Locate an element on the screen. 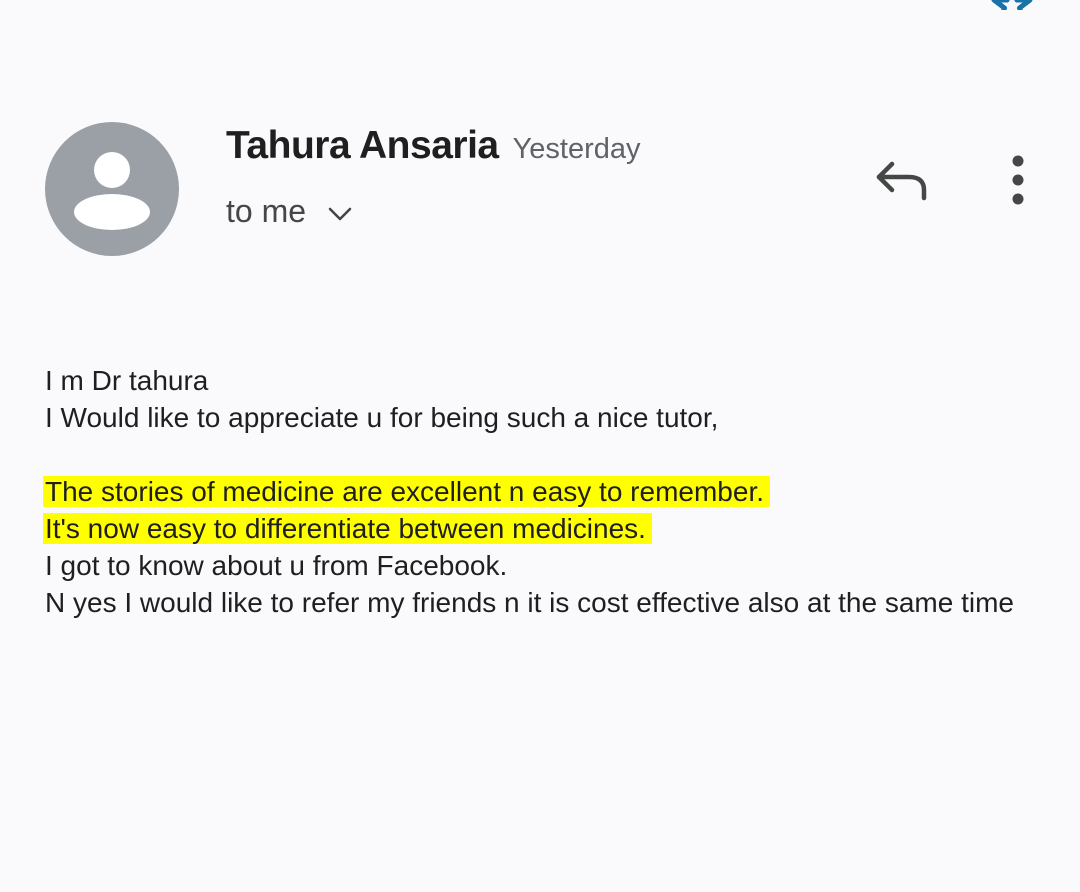 This screenshot has height=892, width=1080. body-line: I got to know about u from Facebook. is located at coordinates (276, 565).